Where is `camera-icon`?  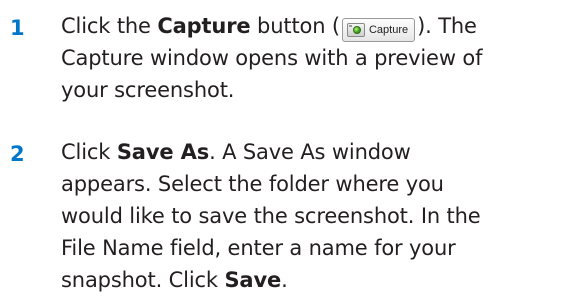
camera-icon is located at coordinates (355, 30).